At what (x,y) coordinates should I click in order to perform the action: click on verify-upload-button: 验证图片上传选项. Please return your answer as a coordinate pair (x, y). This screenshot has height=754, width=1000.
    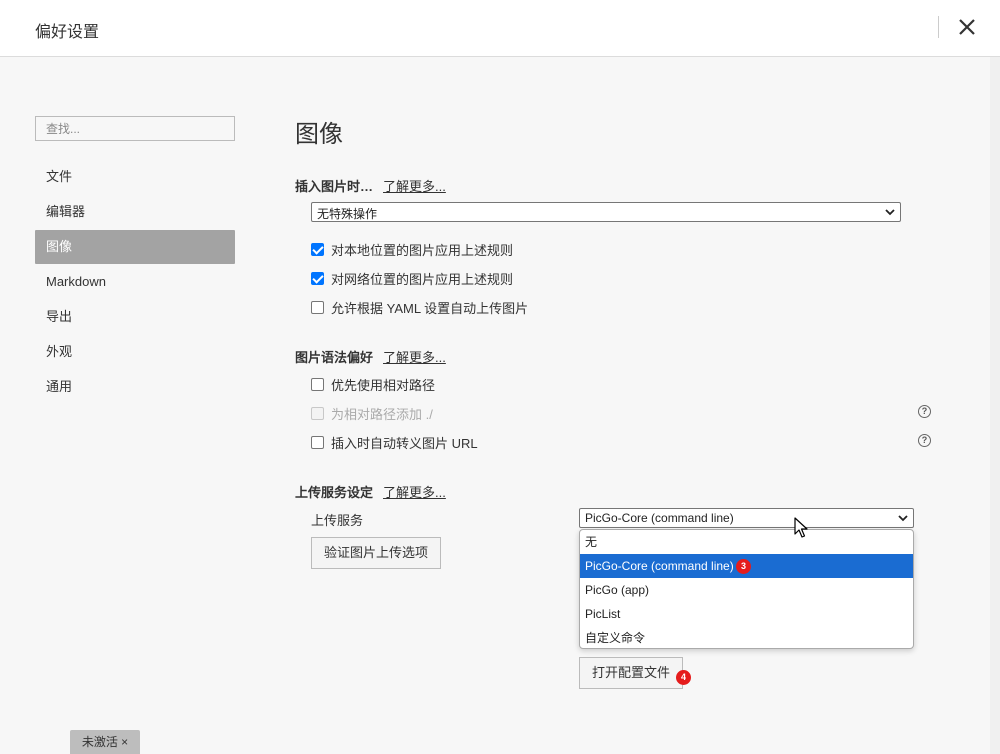
    Looking at the image, I should click on (376, 553).